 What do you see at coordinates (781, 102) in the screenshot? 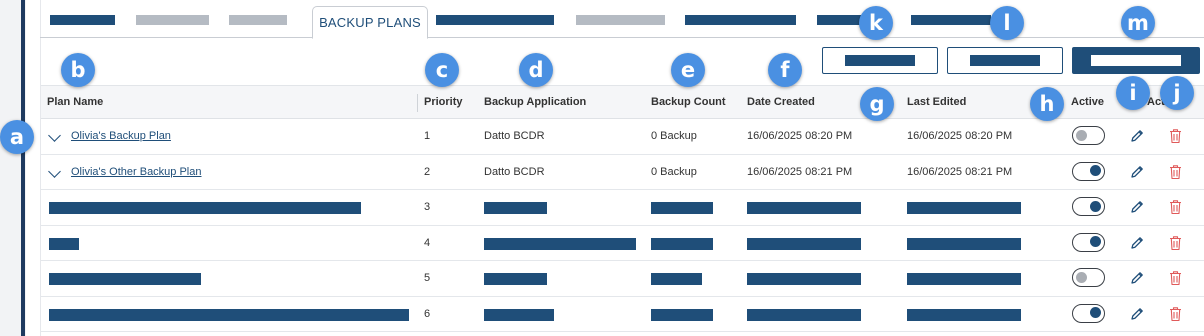
I see `header-date-created: Date Created` at bounding box center [781, 102].